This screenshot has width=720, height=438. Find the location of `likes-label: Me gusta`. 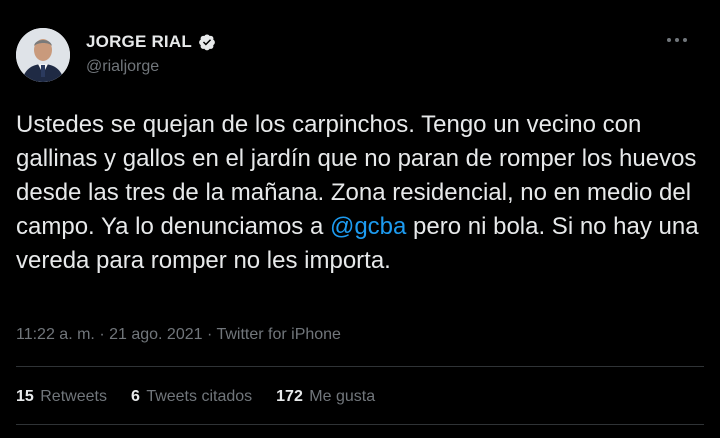

likes-label: Me gusta is located at coordinates (342, 396).